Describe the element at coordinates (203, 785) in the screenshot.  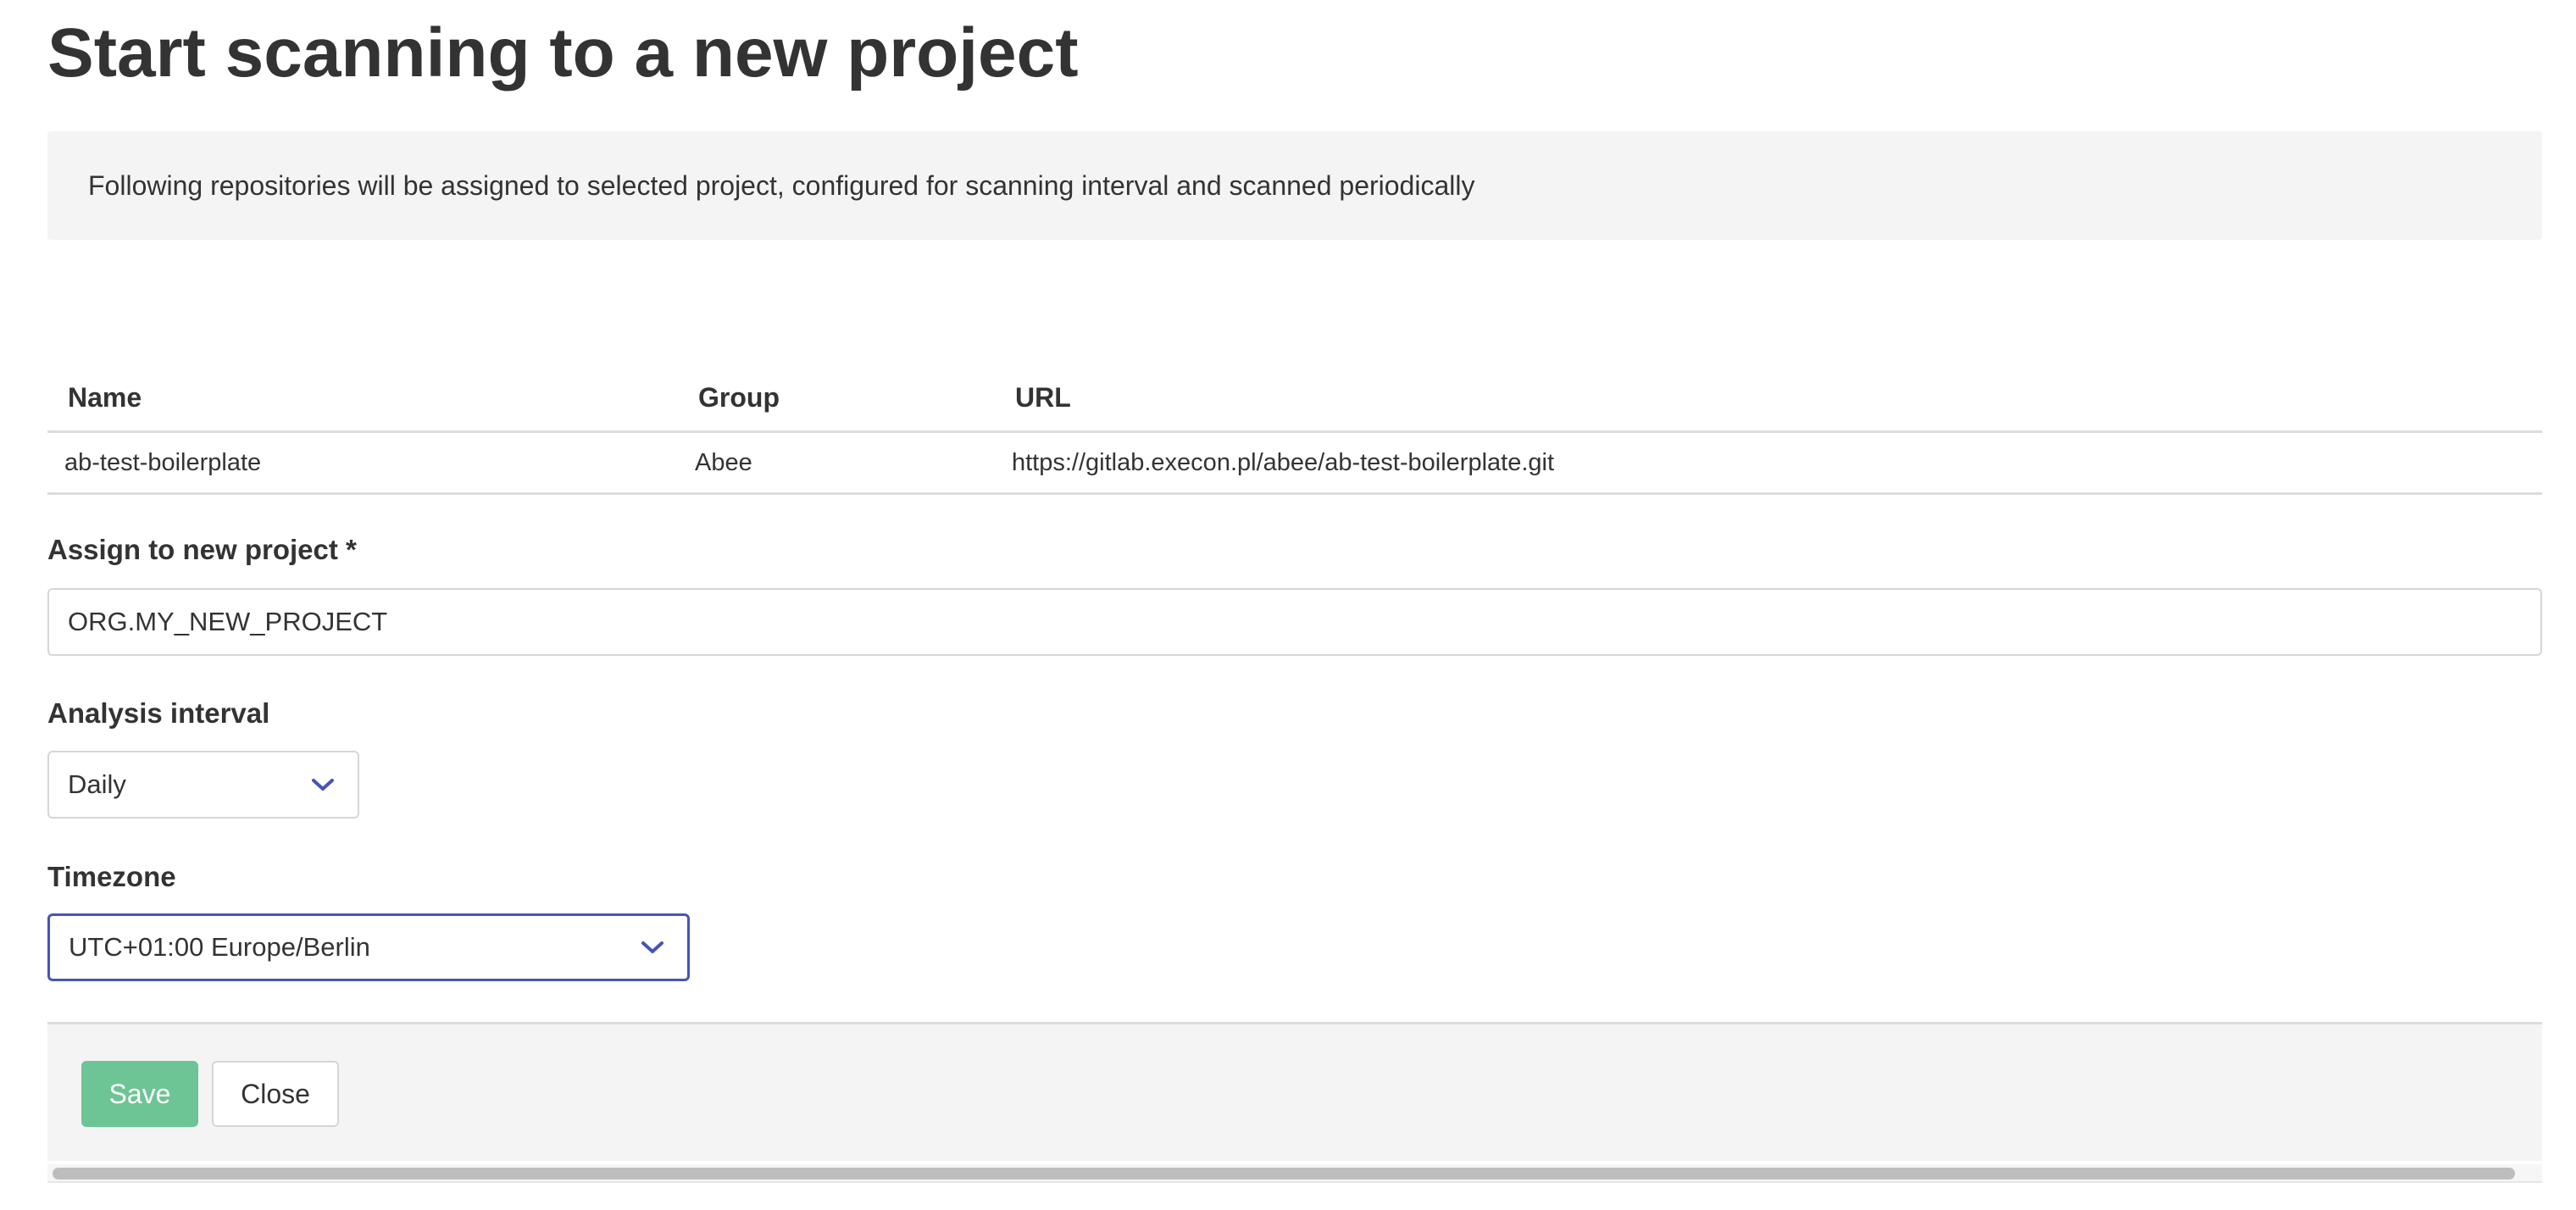
I see `analysis-interval-select: Daily` at that location.